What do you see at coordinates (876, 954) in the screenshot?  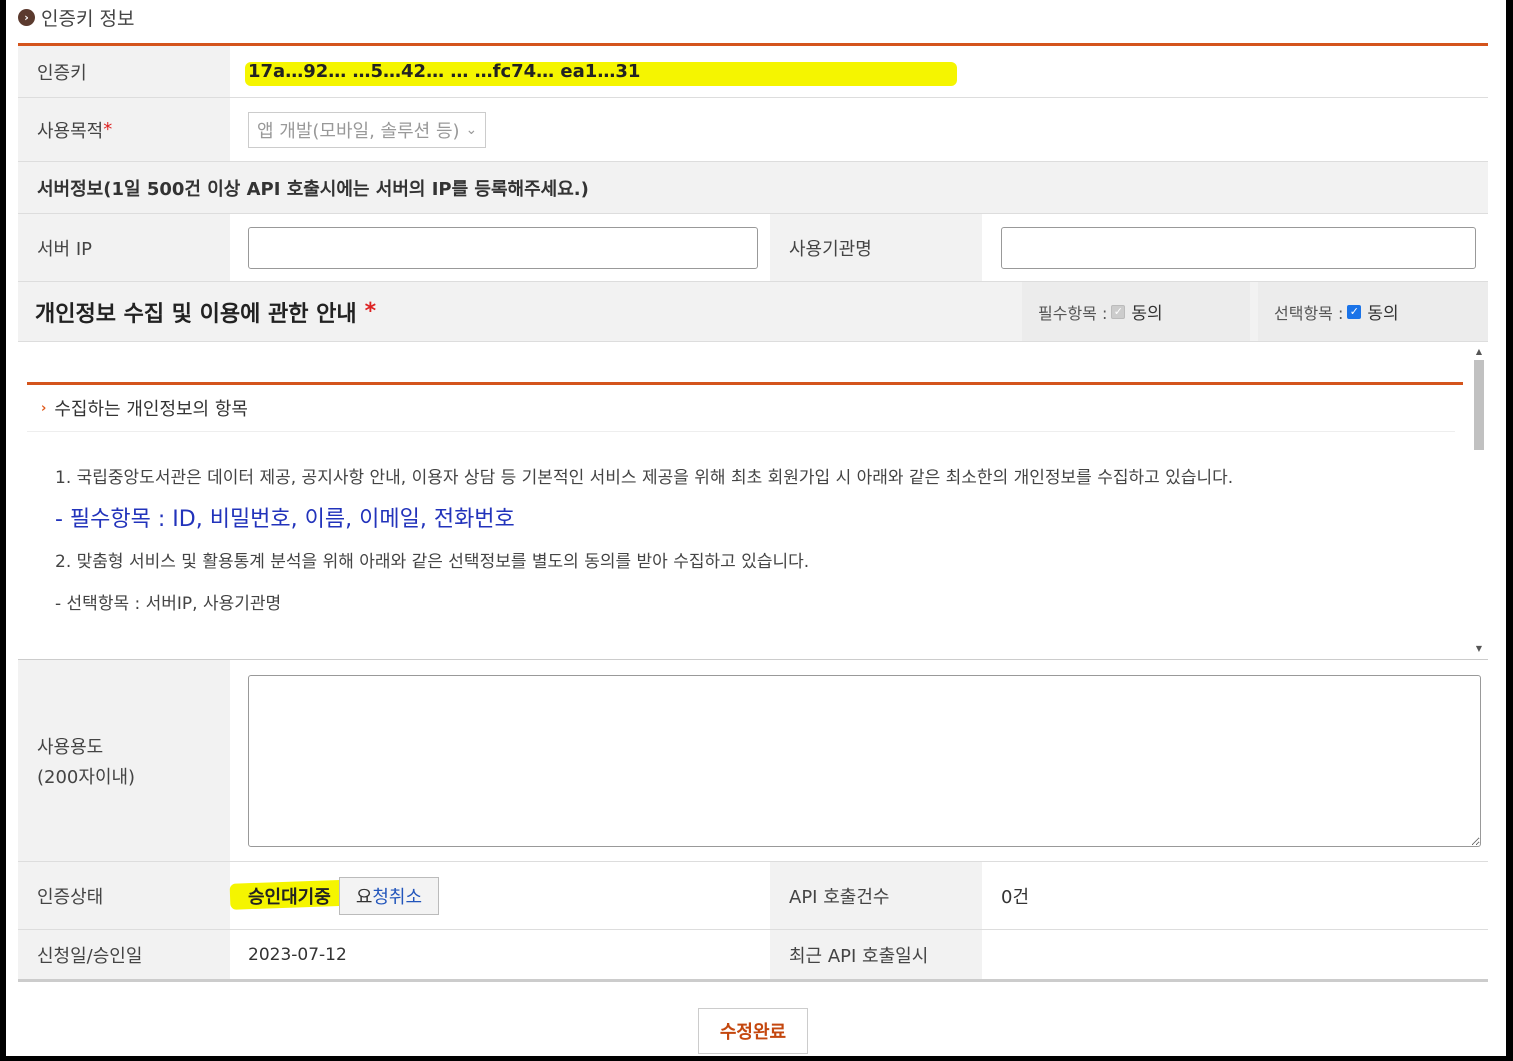 I see `recent-call-label: 최근 API 호출일시` at bounding box center [876, 954].